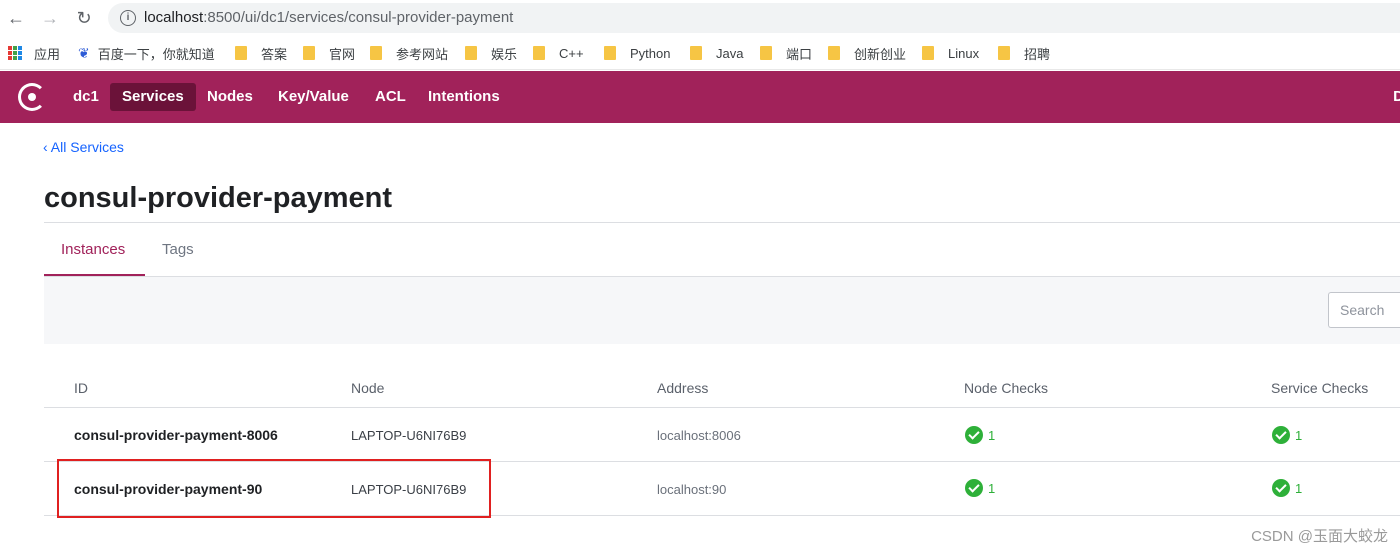 The width and height of the screenshot is (1400, 550). What do you see at coordinates (47, 54) in the screenshot?
I see `bookmark-label: 应用` at bounding box center [47, 54].